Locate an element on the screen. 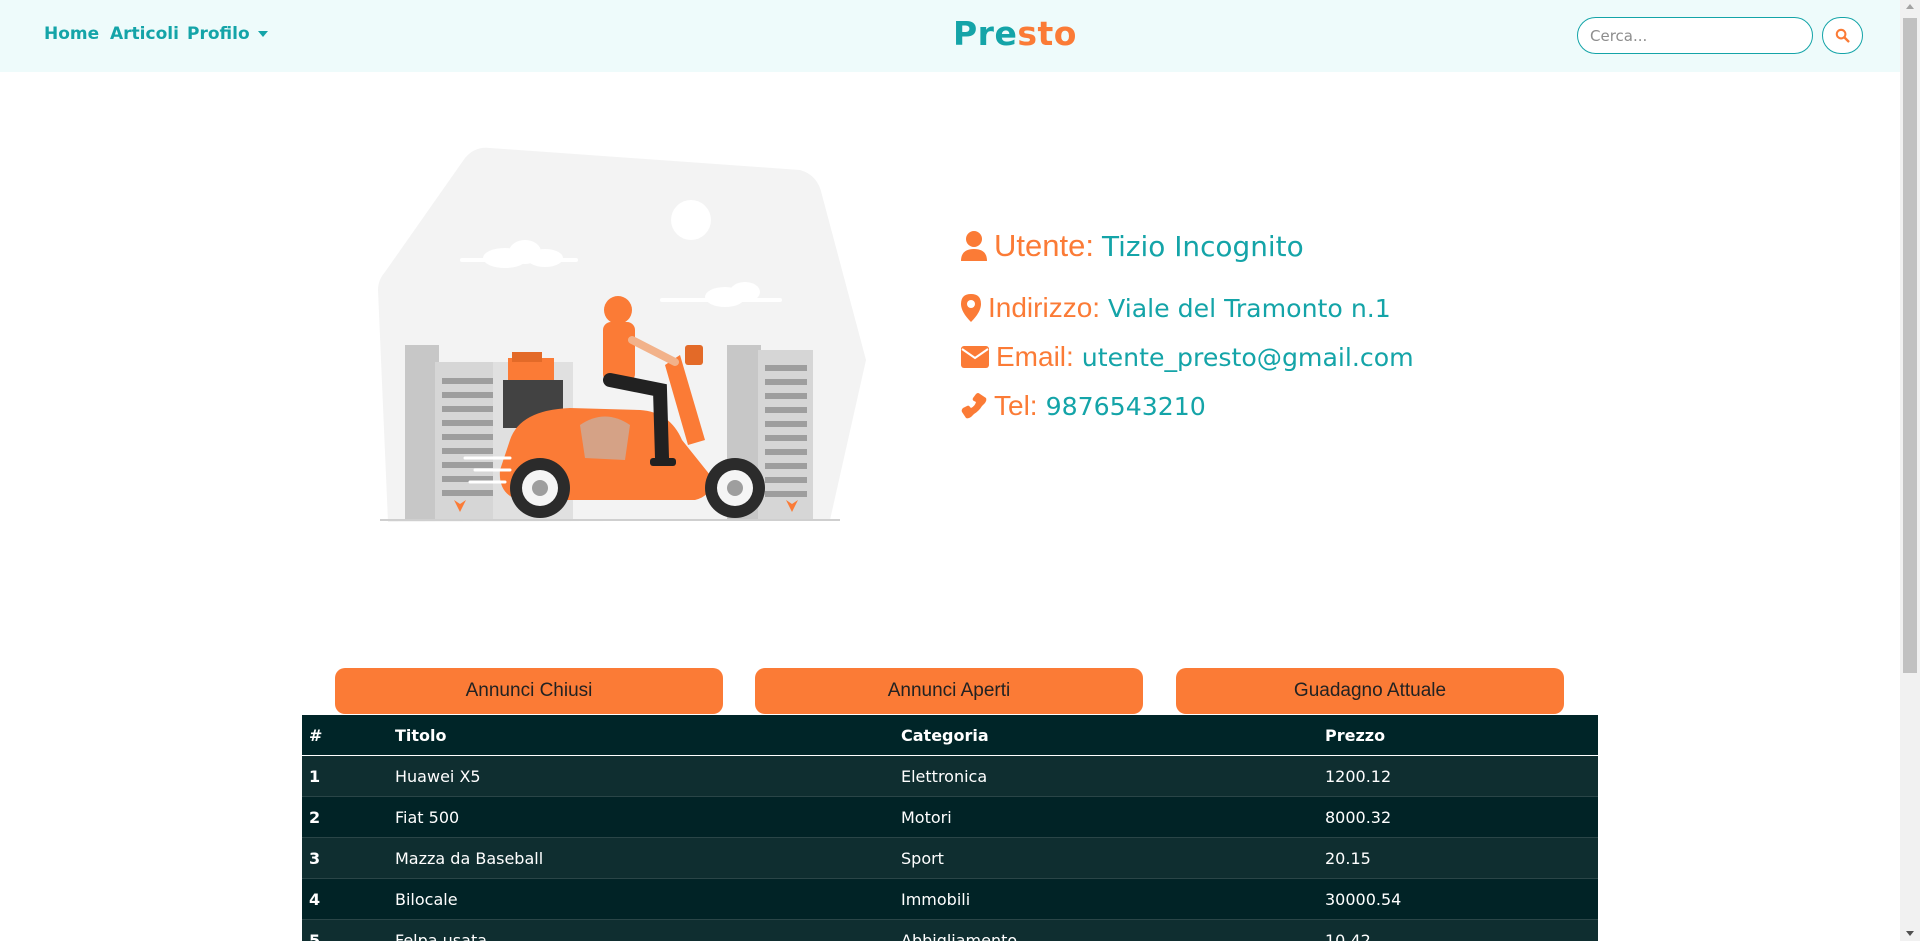  profile-phone-row: Tel: 9876543210 is located at coordinates (1083, 406).